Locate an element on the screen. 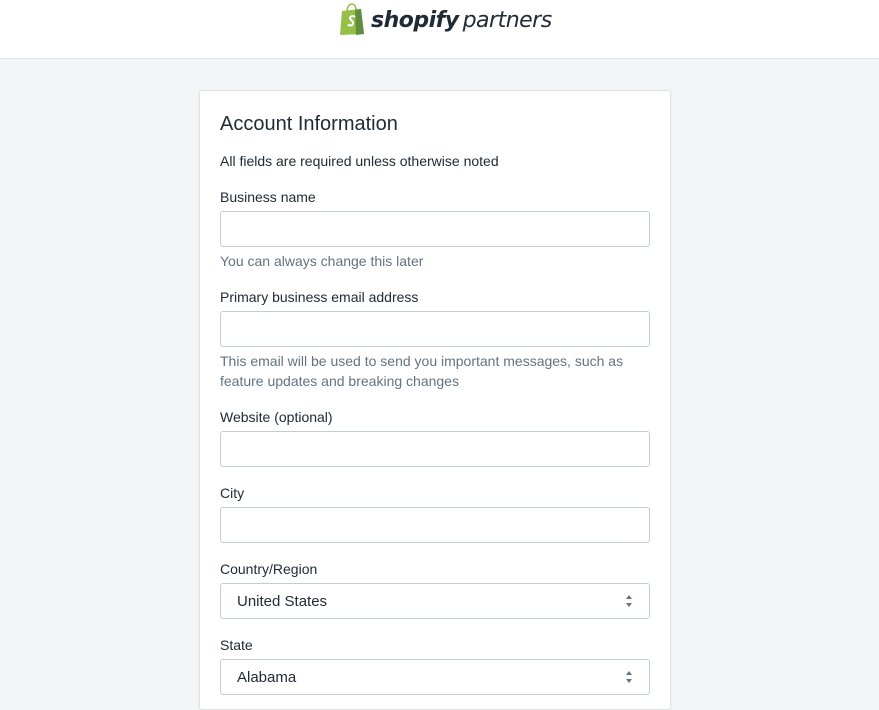 Image resolution: width=879 pixels, height=710 pixels. top-header: shopify partners is located at coordinates (439, 29).